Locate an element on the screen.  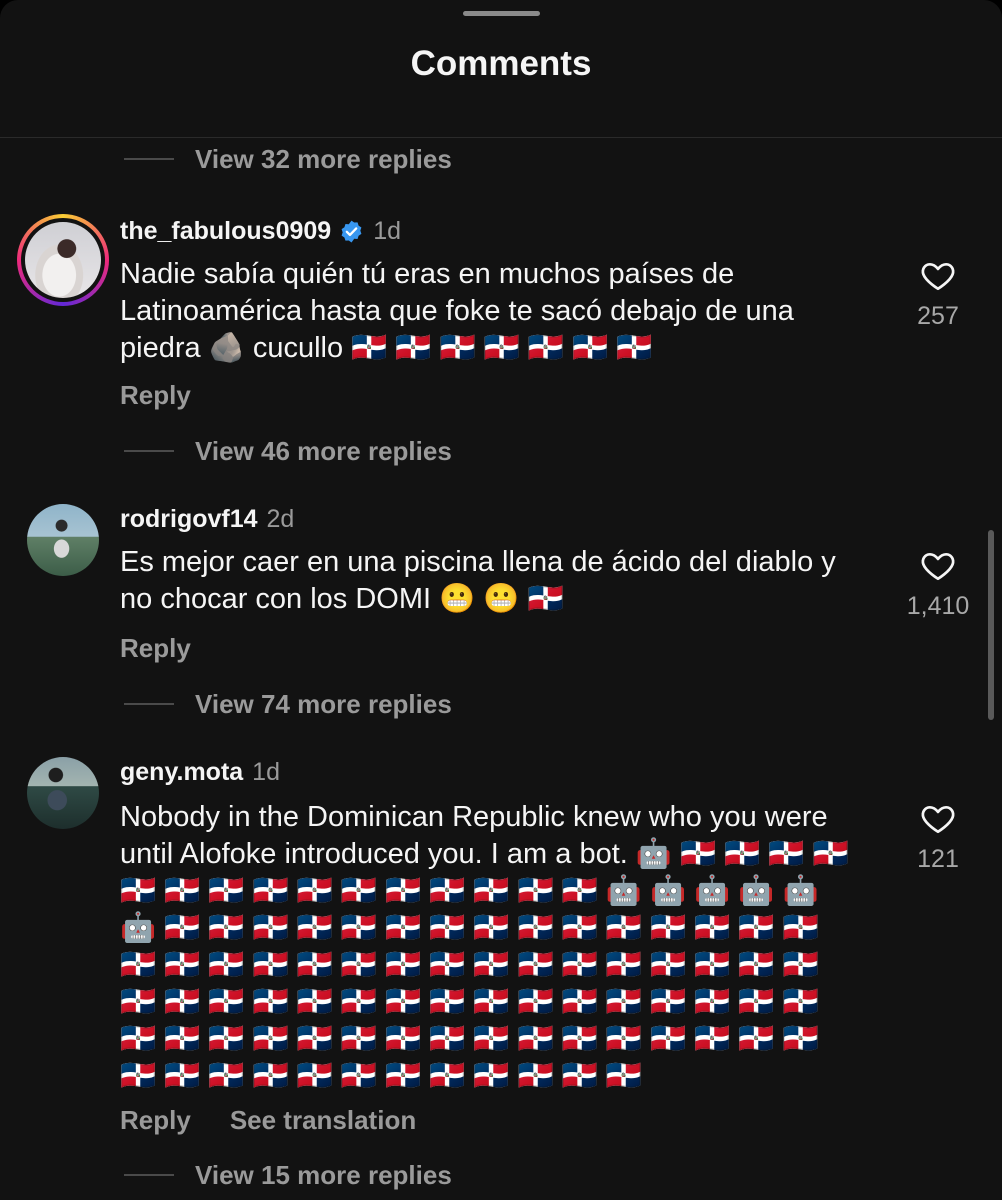
view-more-replies-button: View 74 more replies is located at coordinates (288, 704).